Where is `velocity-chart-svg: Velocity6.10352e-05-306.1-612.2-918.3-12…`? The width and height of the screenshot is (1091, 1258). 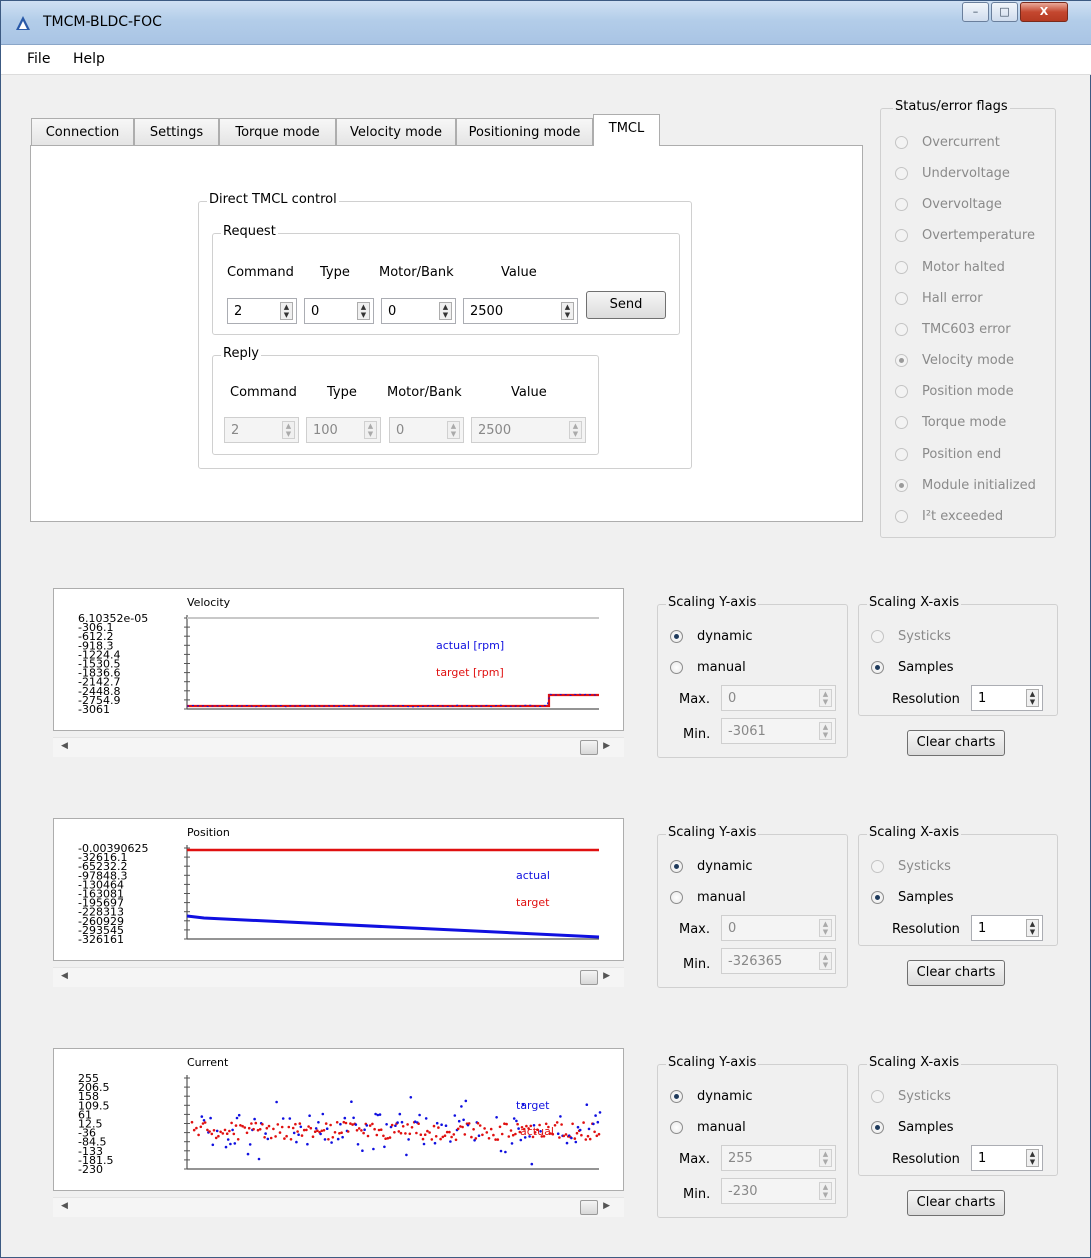 velocity-chart-svg: Velocity6.10352e-05-306.1-612.2-918.3-12… is located at coordinates (338, 656).